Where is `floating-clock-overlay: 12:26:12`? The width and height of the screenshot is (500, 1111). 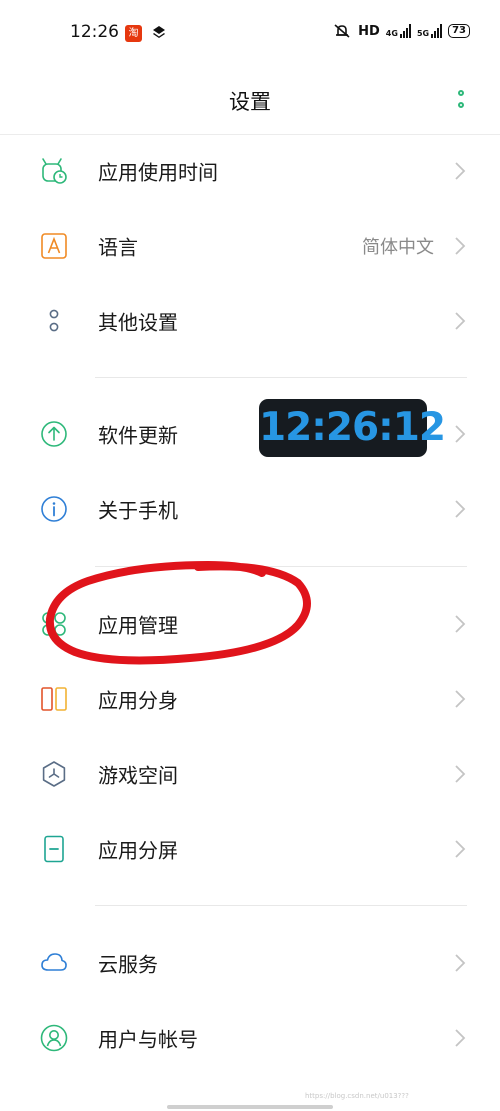
floating-clock-overlay: 12:26:12 is located at coordinates (352, 428).